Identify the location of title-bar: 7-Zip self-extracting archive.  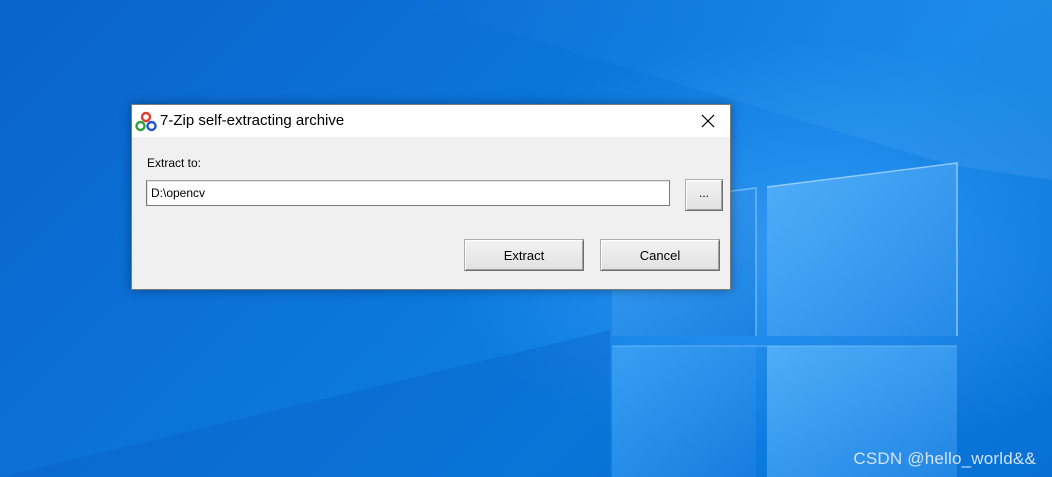
(431, 121).